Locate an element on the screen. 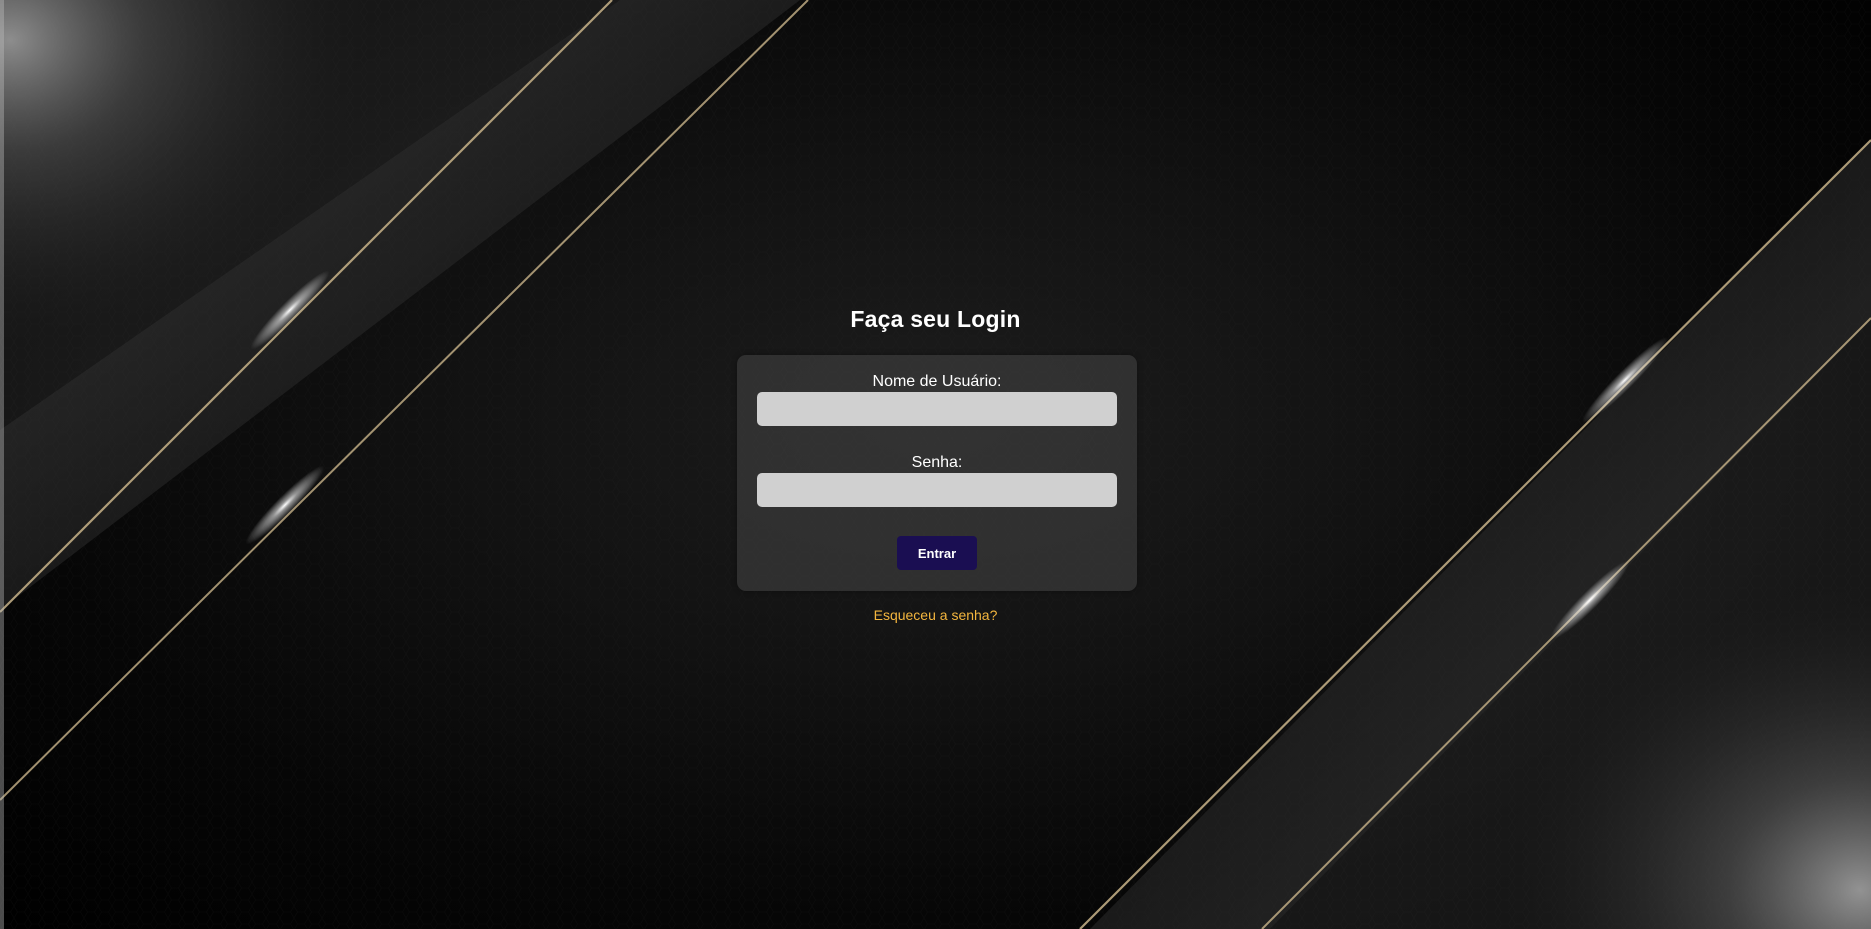  forgot-password-link: Esqueceu a senha? is located at coordinates (936, 615).